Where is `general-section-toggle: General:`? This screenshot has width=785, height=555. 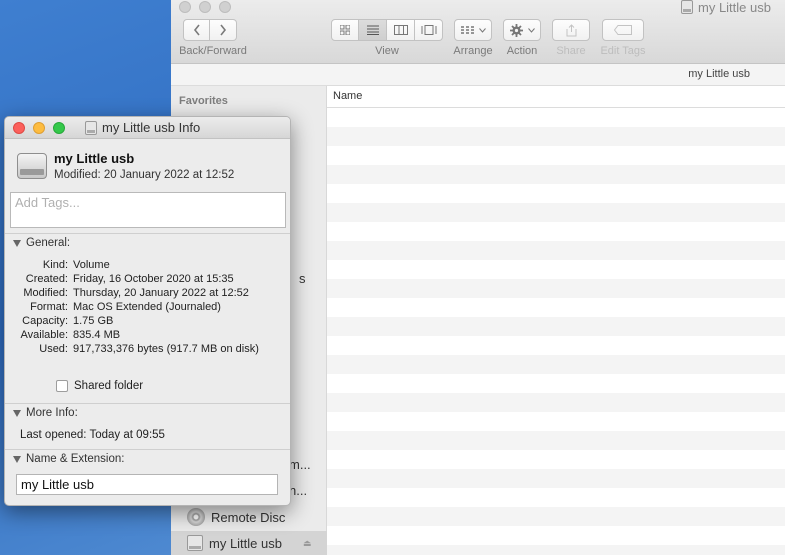
general-section-toggle: General: is located at coordinates (41, 243).